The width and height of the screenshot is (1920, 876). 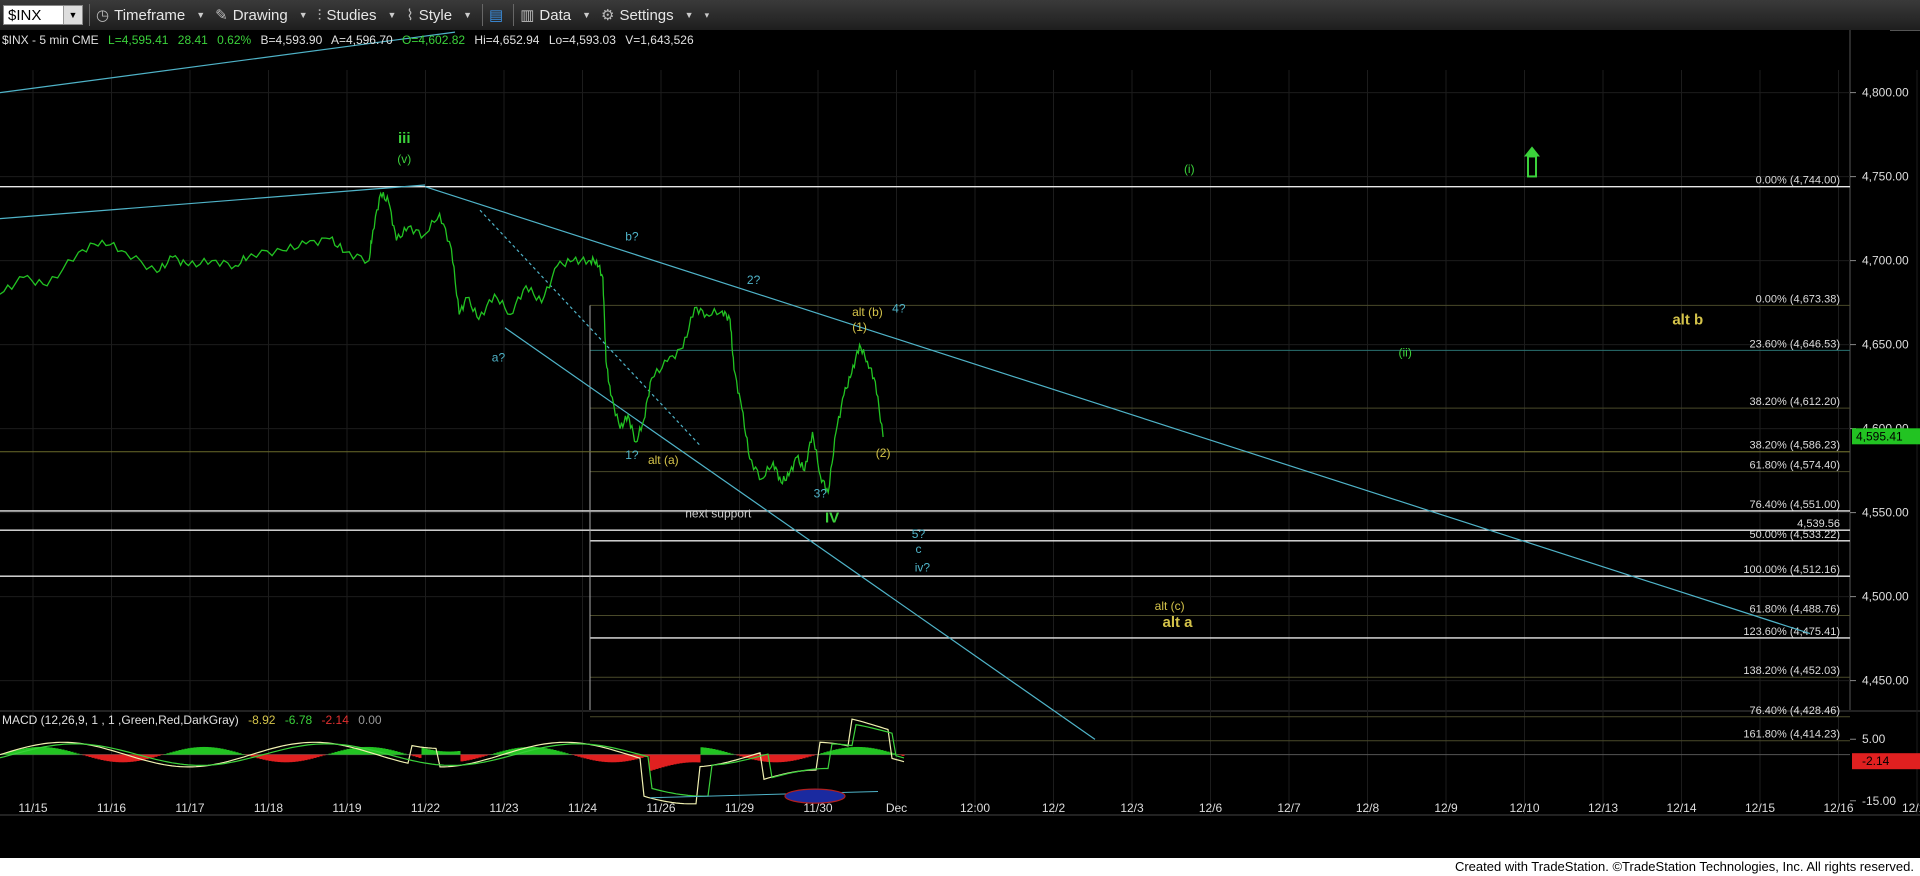 I want to click on data-label: Data, so click(x=555, y=15).